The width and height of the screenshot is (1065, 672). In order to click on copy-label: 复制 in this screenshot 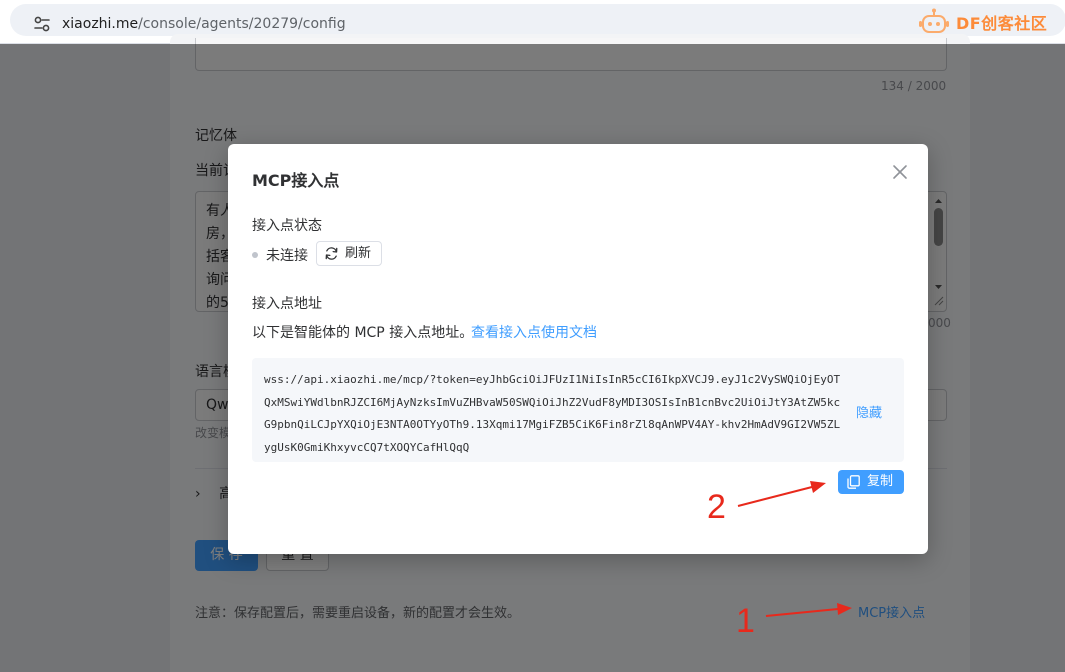, I will do `click(880, 481)`.